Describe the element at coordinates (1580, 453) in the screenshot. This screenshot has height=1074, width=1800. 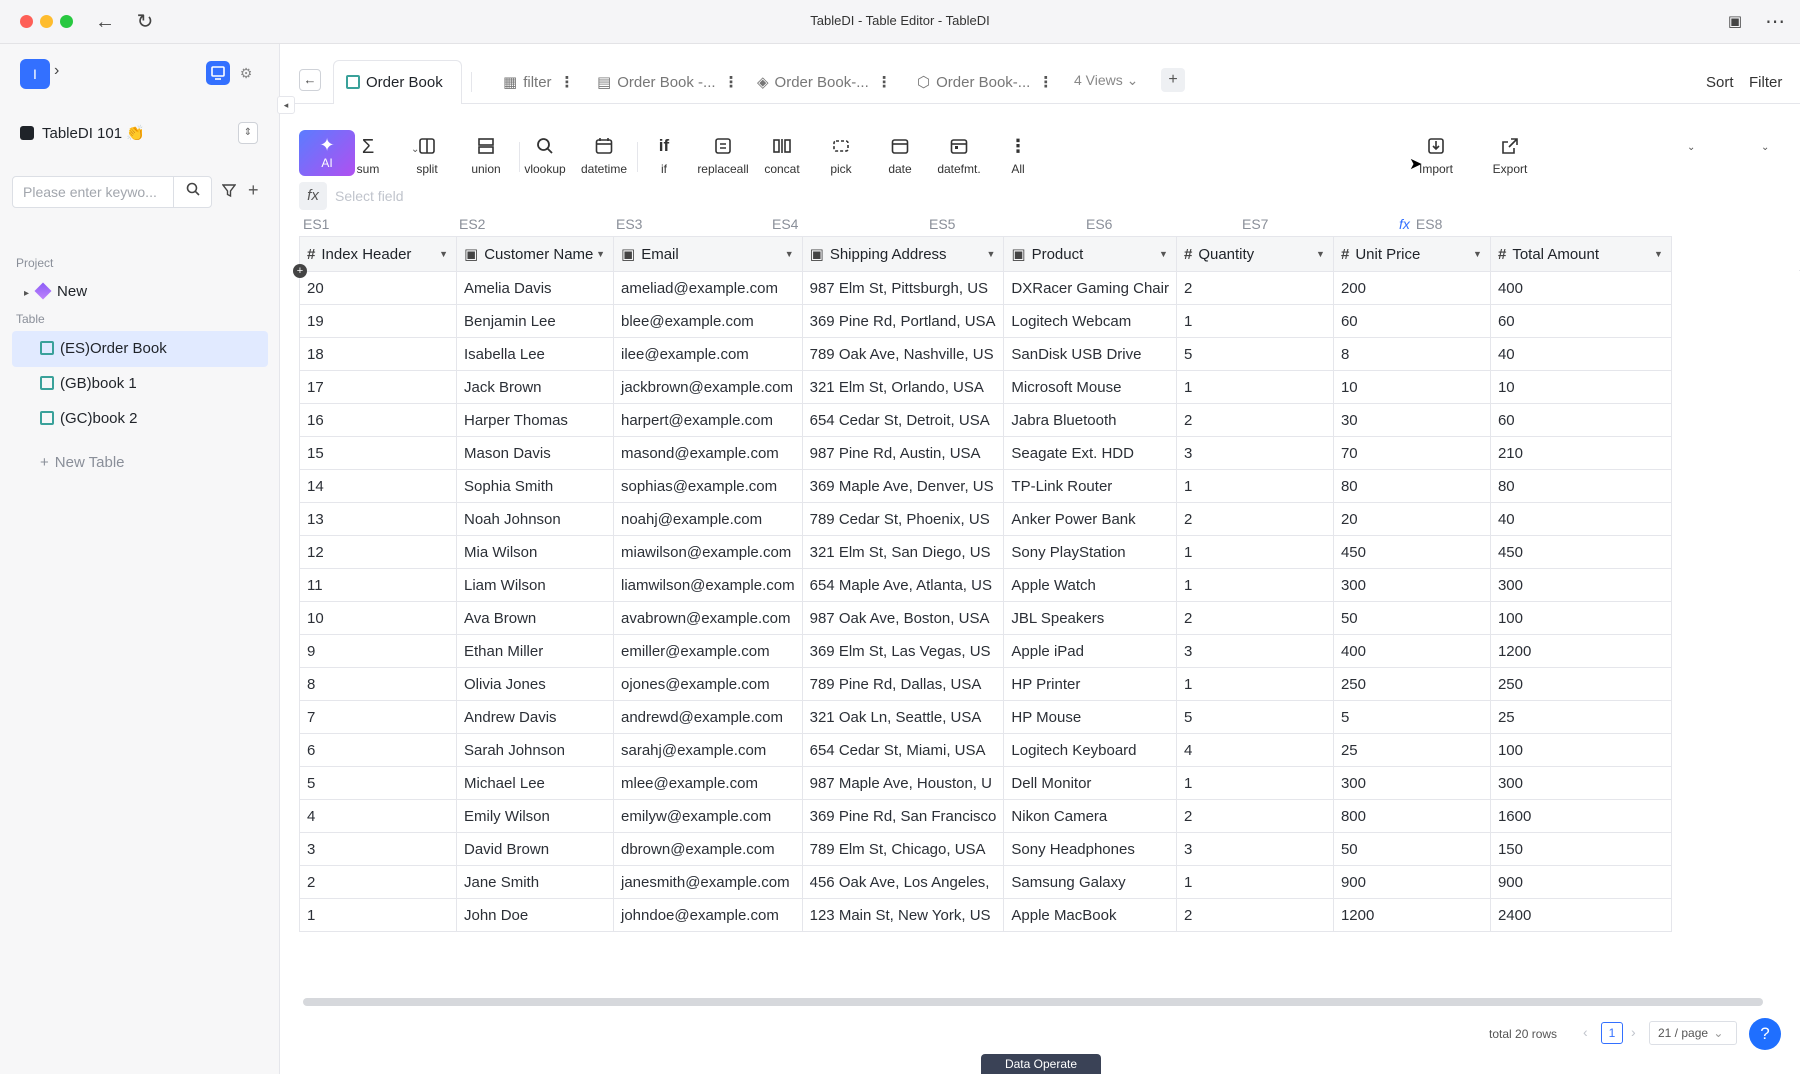
I see `table-cell: 210` at that location.